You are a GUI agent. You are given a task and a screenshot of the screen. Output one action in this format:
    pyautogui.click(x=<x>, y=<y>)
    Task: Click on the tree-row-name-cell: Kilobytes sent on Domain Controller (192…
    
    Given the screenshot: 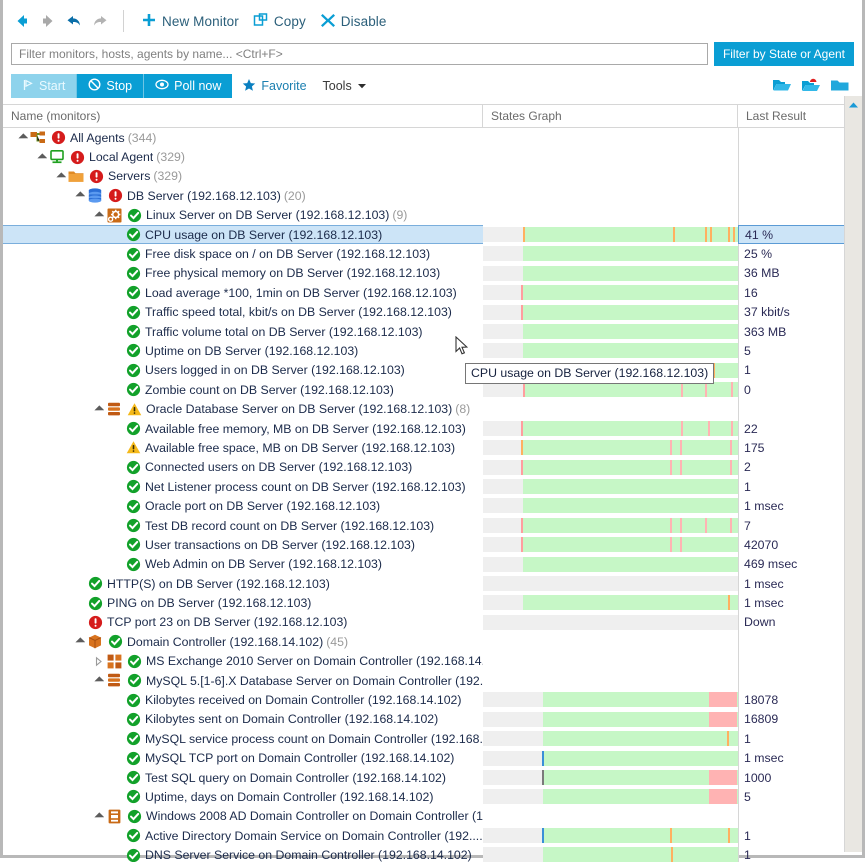 What is the action you would take?
    pyautogui.click(x=243, y=719)
    